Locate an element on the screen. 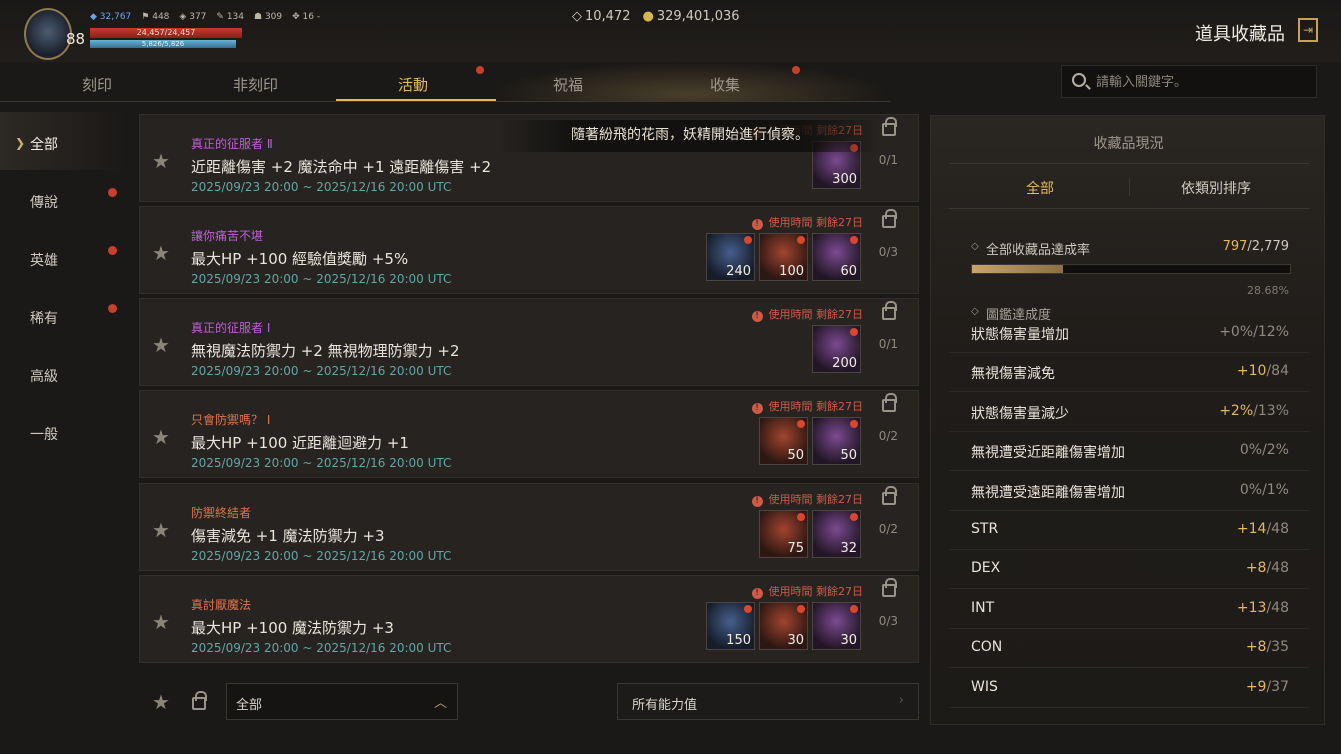  material-slot: 75 is located at coordinates (783, 534).